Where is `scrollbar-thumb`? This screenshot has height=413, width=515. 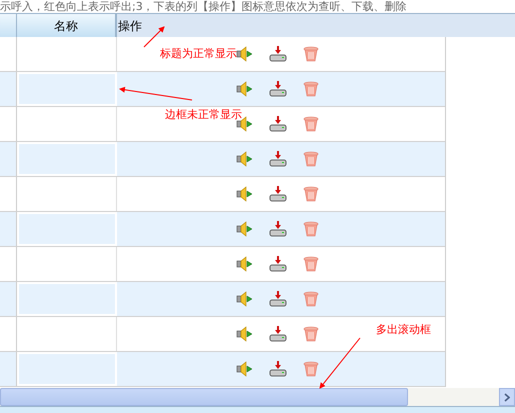 scrollbar-thumb is located at coordinates (204, 397).